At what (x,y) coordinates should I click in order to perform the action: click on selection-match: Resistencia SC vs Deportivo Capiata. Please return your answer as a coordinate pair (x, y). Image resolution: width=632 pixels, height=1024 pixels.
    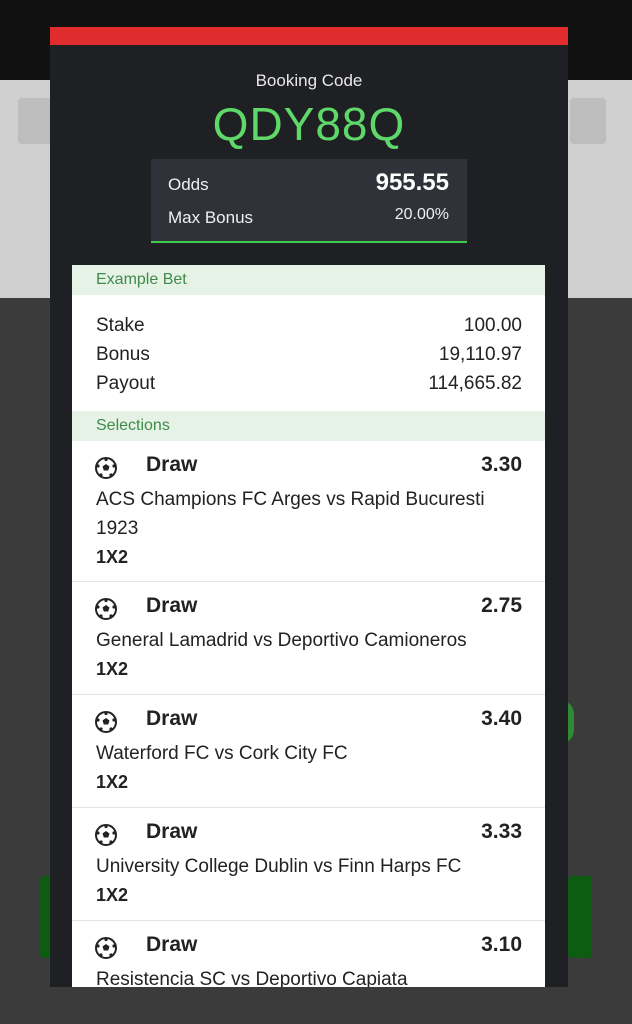
    Looking at the image, I should click on (309, 976).